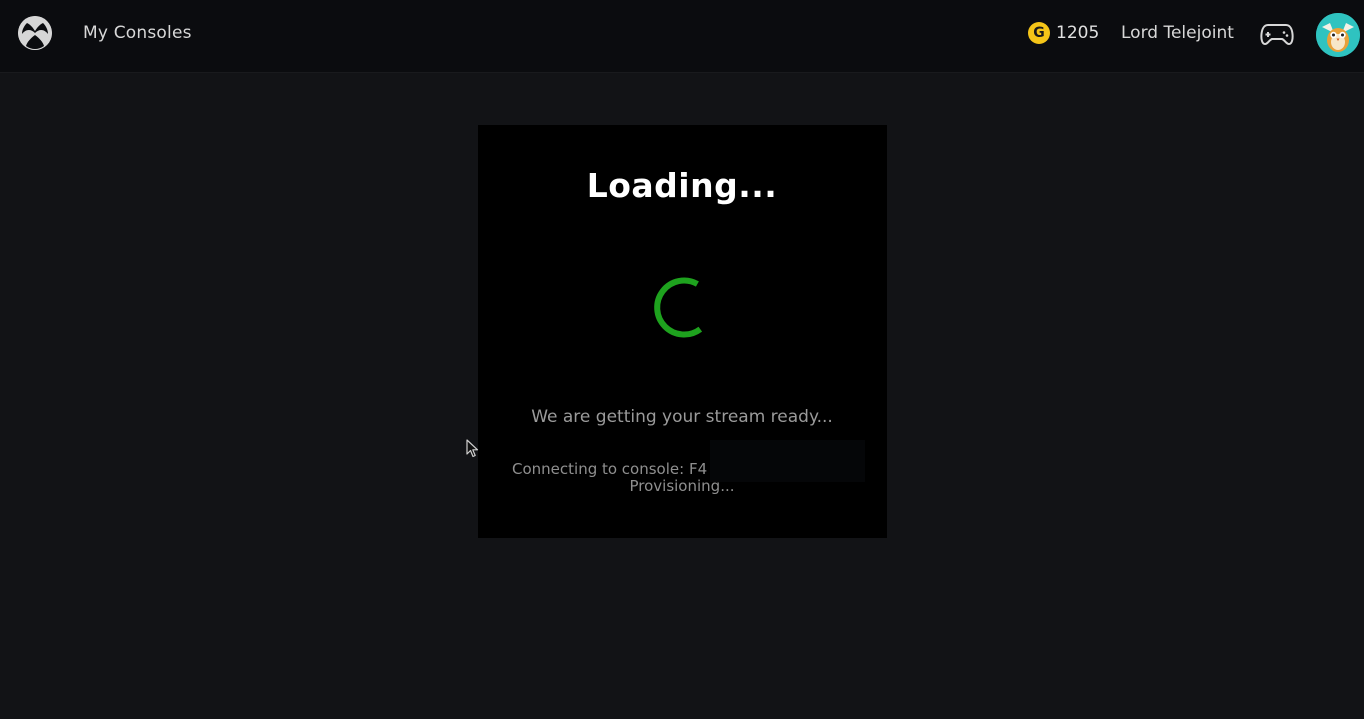 Image resolution: width=1364 pixels, height=719 pixels. Describe the element at coordinates (472, 448) in the screenshot. I see `mouse-cursor-icon` at that location.